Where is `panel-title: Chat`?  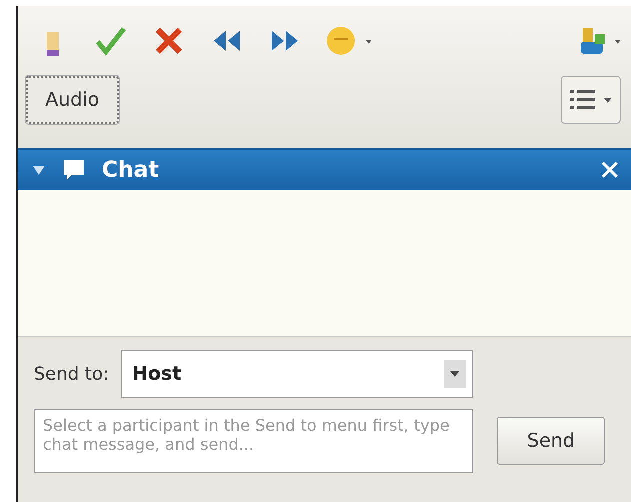
panel-title: Chat is located at coordinates (131, 170).